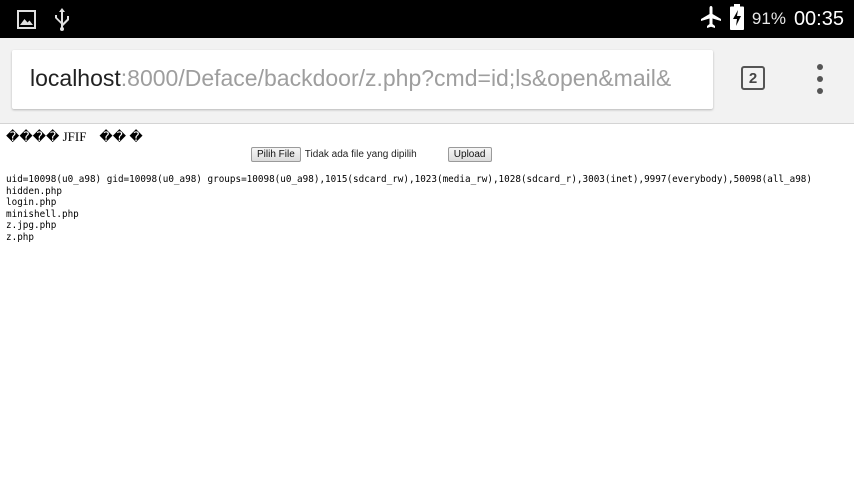  I want to click on status-bar: 91% 00:35, so click(427, 19).